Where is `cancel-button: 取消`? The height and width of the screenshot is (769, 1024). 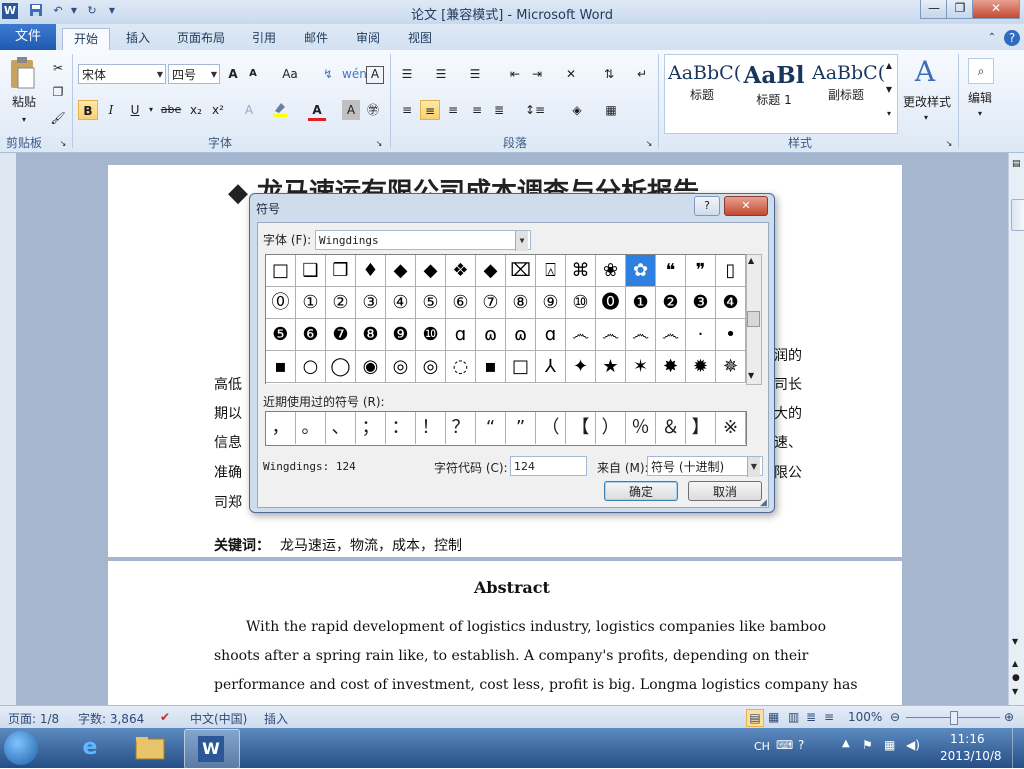 cancel-button: 取消 is located at coordinates (725, 491).